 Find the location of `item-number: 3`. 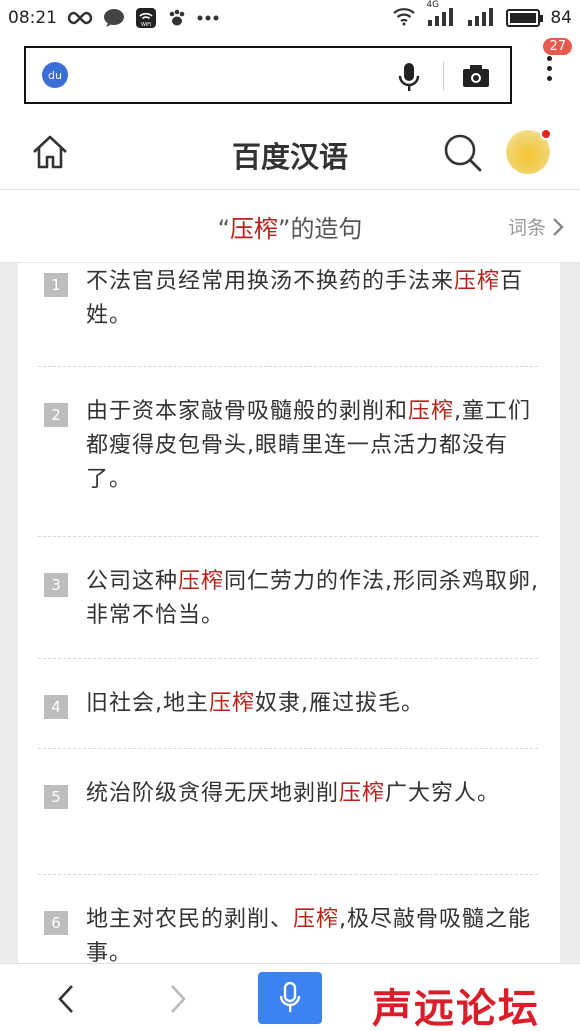

item-number: 3 is located at coordinates (56, 585).